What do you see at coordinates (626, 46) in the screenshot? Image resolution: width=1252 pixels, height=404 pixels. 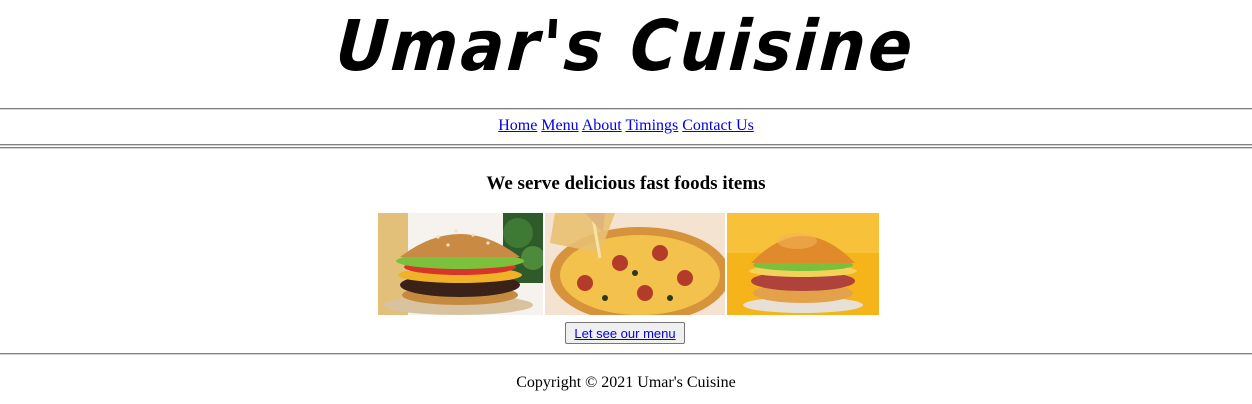 I see `logo-text: Umar's Cuisine` at bounding box center [626, 46].